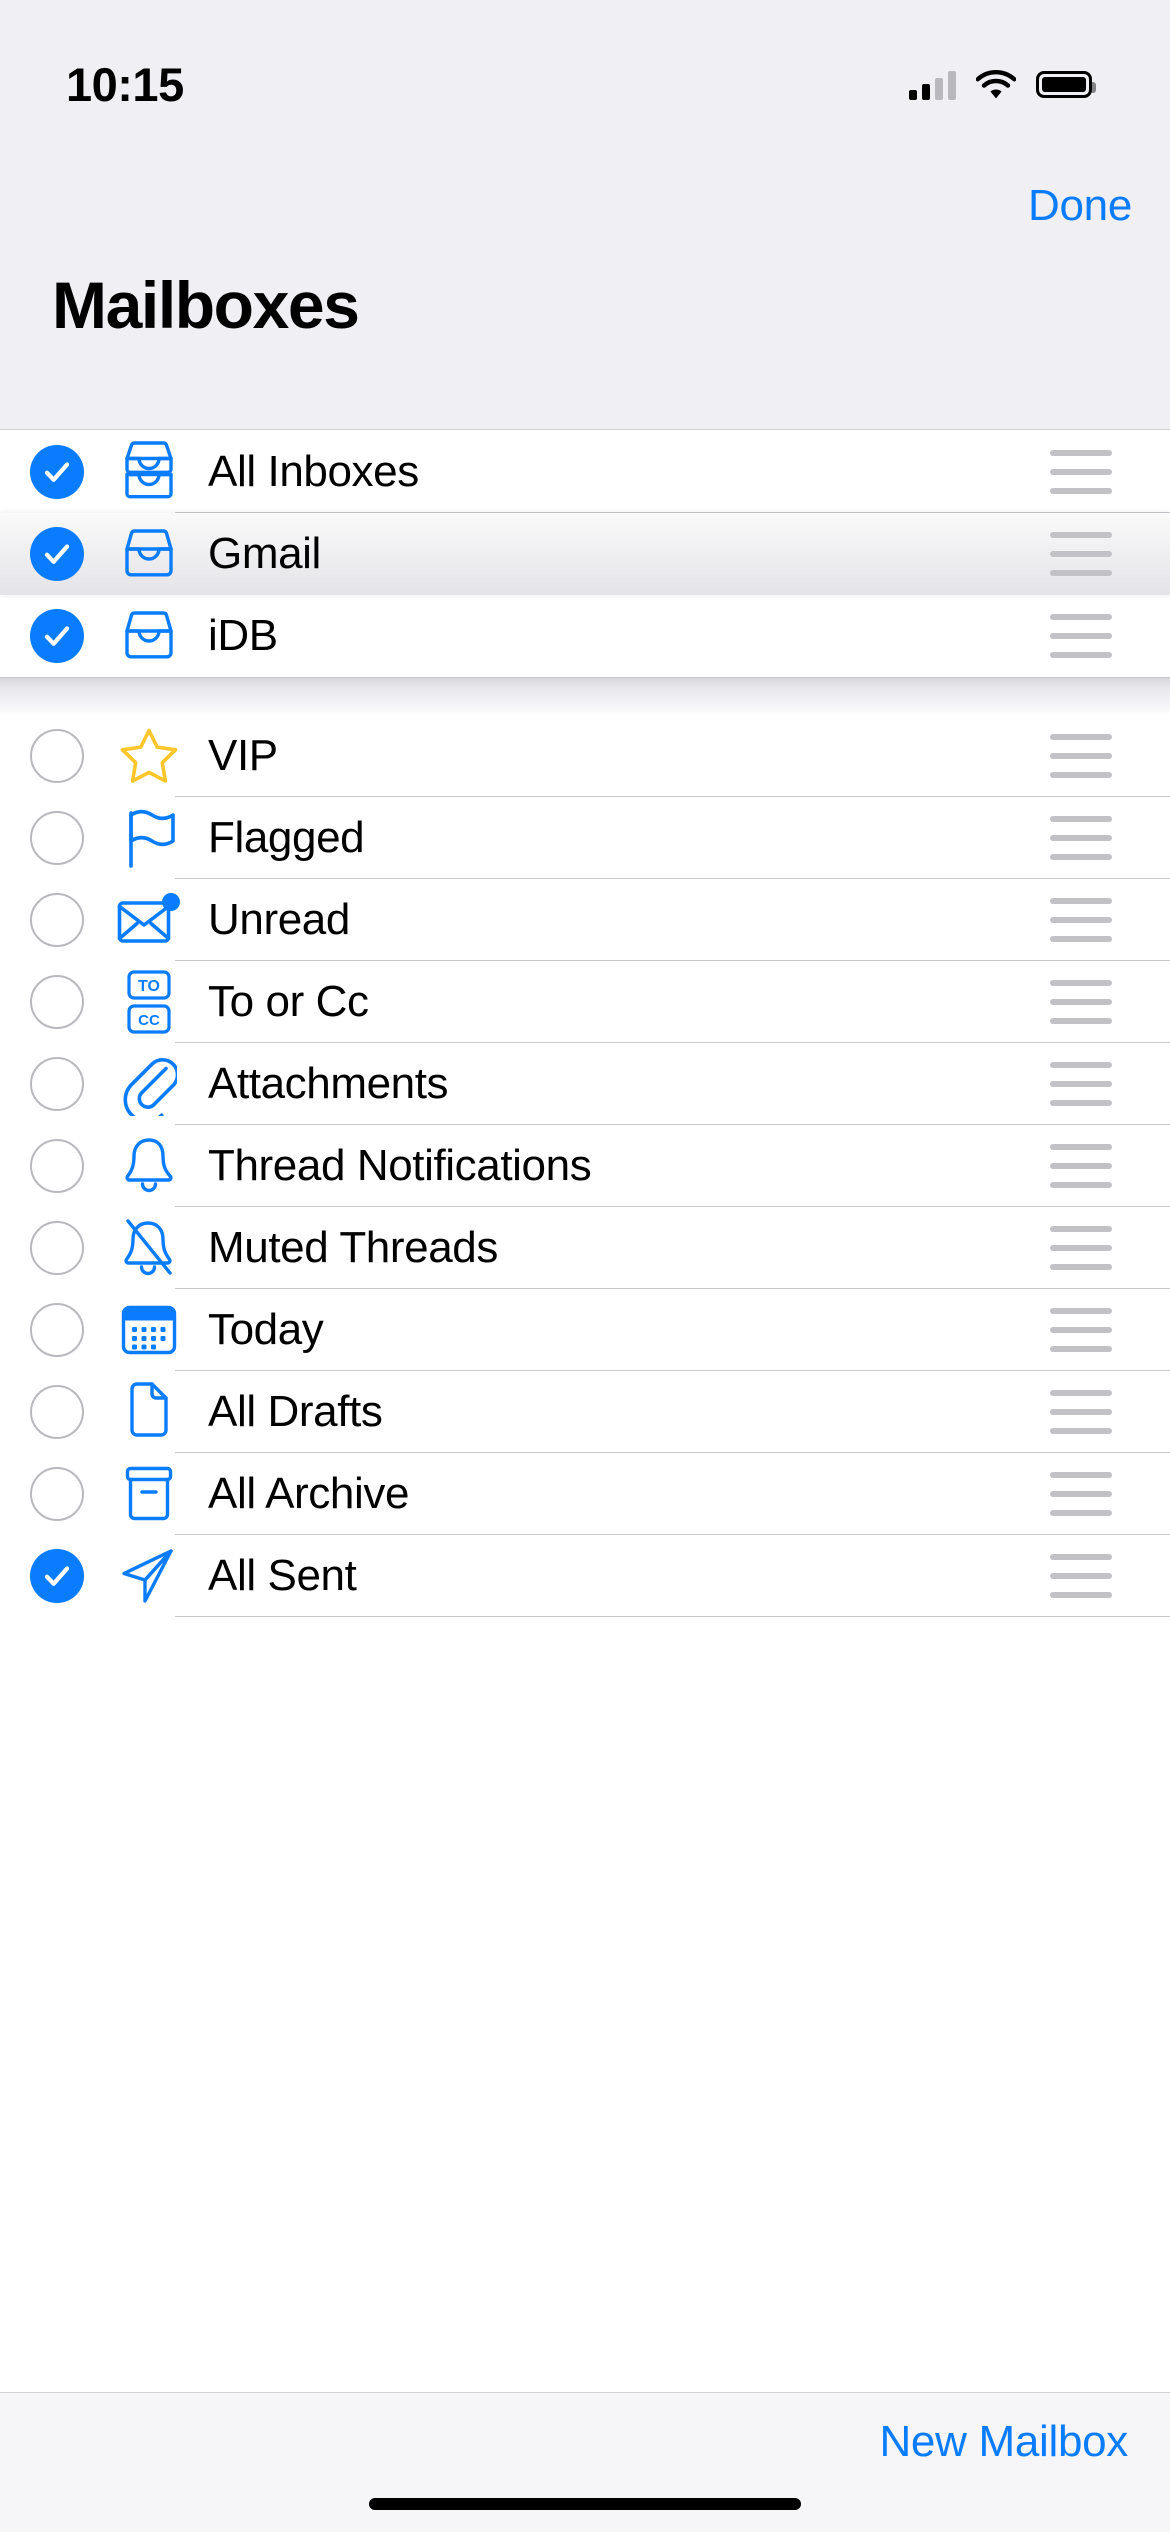 Image resolution: width=1170 pixels, height=2532 pixels. Describe the element at coordinates (309, 1493) in the screenshot. I see `mailbox-label: All Archive` at that location.